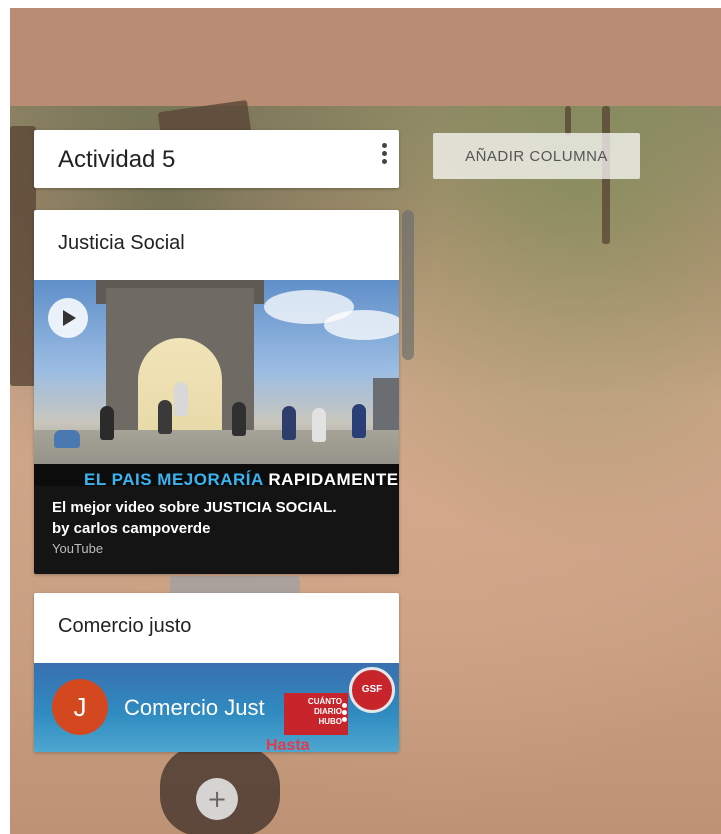 This screenshot has width=721, height=834. What do you see at coordinates (361, 325) in the screenshot?
I see `cloud` at bounding box center [361, 325].